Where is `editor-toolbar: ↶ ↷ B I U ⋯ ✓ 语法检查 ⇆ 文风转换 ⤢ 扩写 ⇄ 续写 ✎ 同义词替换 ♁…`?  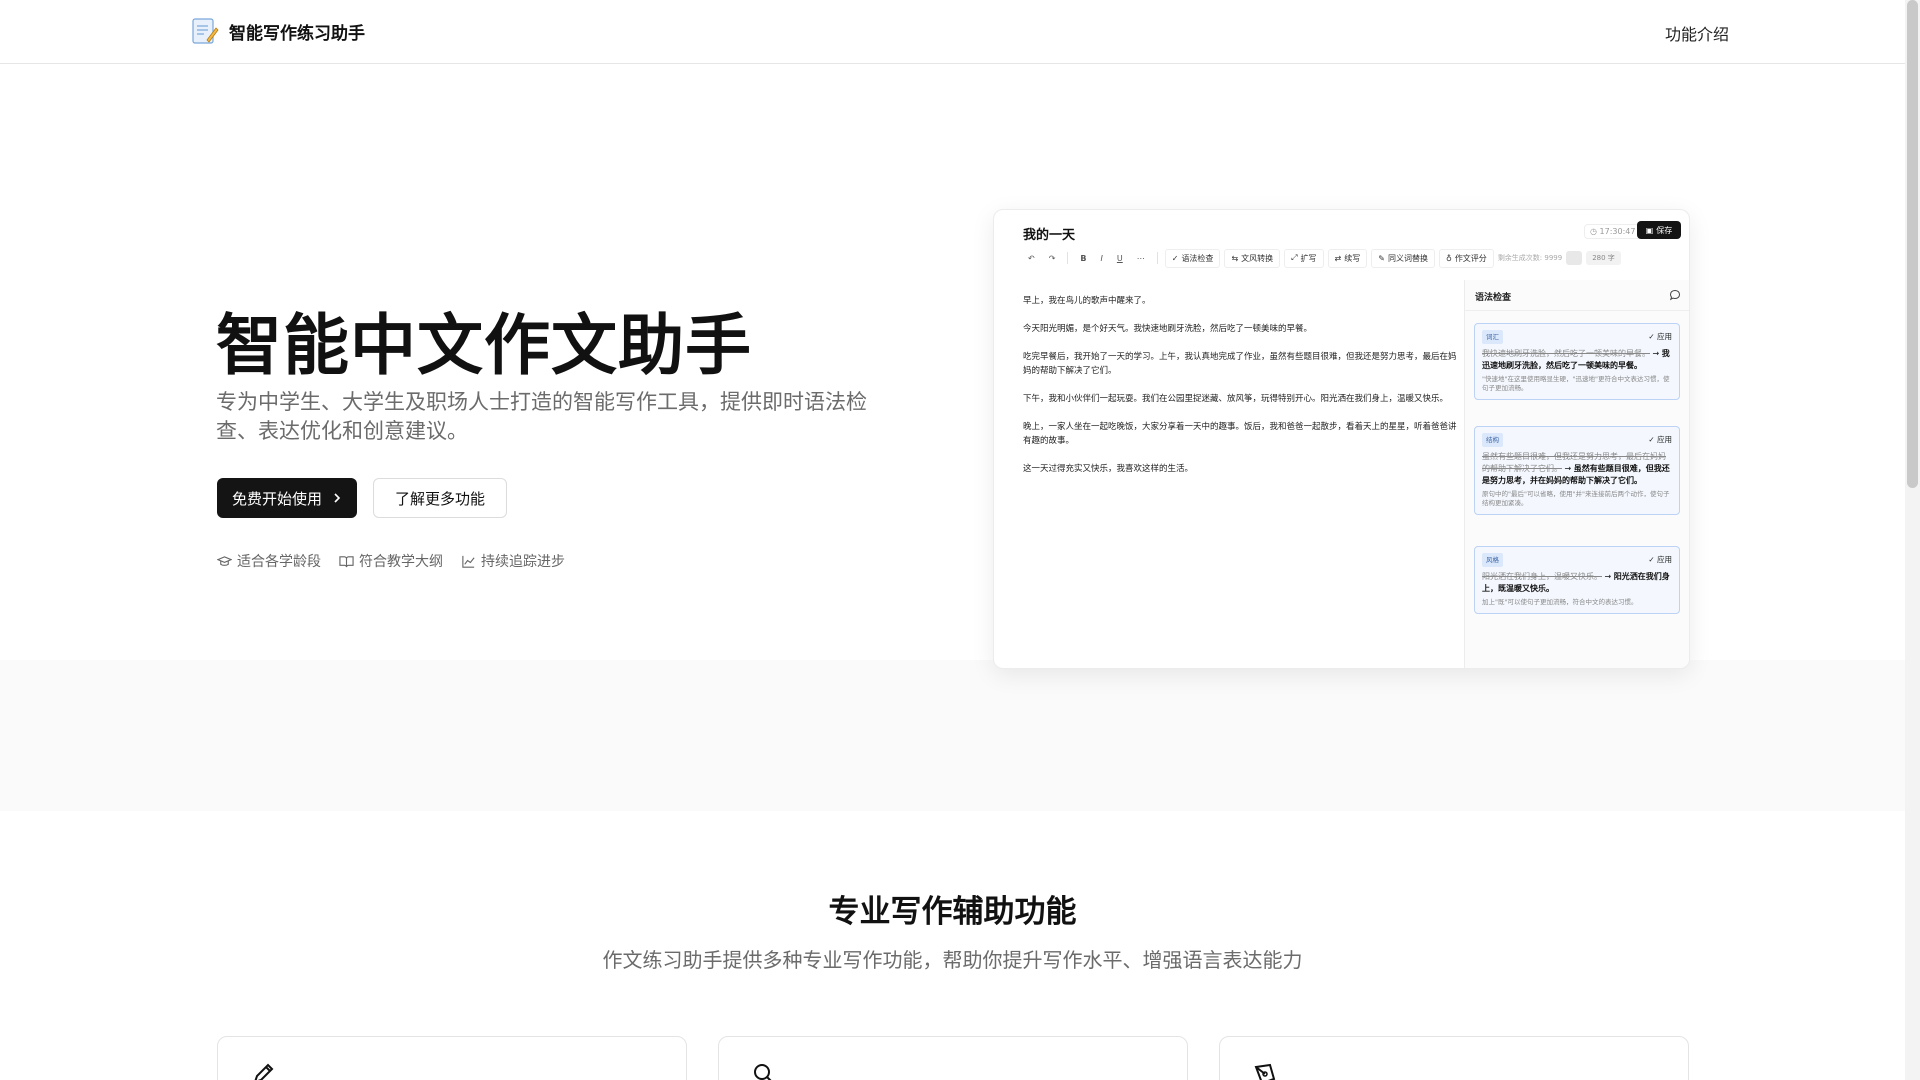 editor-toolbar: ↶ ↷ B I U ⋯ ✓ 语法检查 ⇆ 文风转换 ⤢ 扩写 ⇄ 续写 ✎ 同义词替换 ♁… is located at coordinates (1353, 258).